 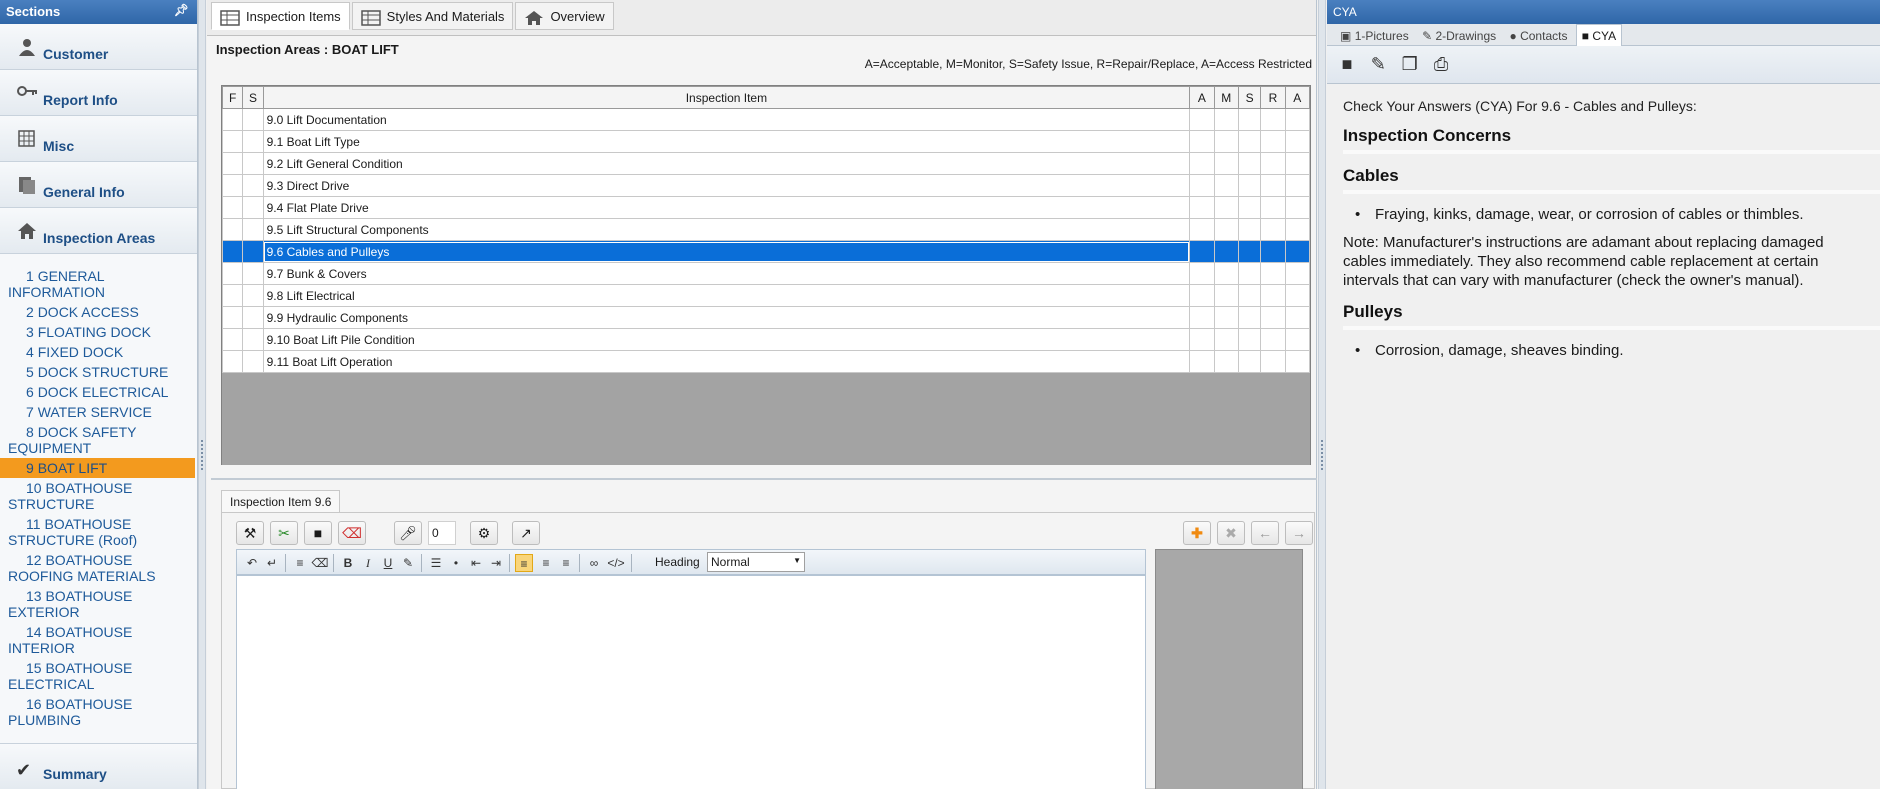 What do you see at coordinates (1249, 97) in the screenshot?
I see `col-header-safety: S` at bounding box center [1249, 97].